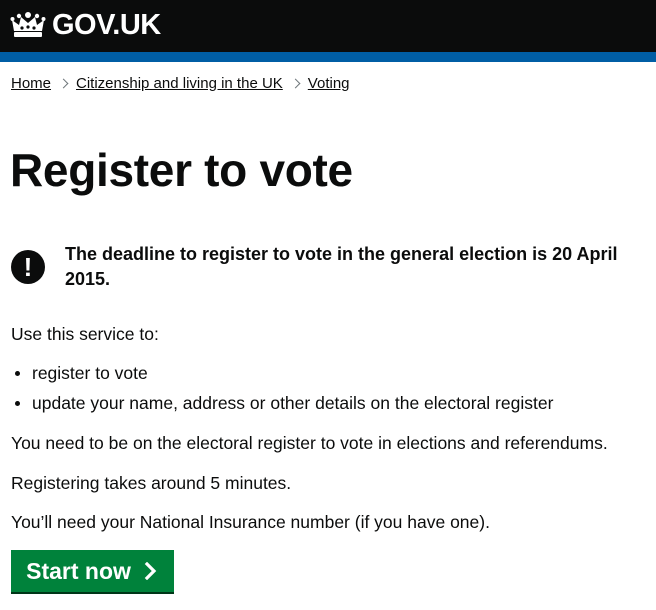  Describe the element at coordinates (328, 57) in the screenshot. I see `header-accent-bar` at that location.